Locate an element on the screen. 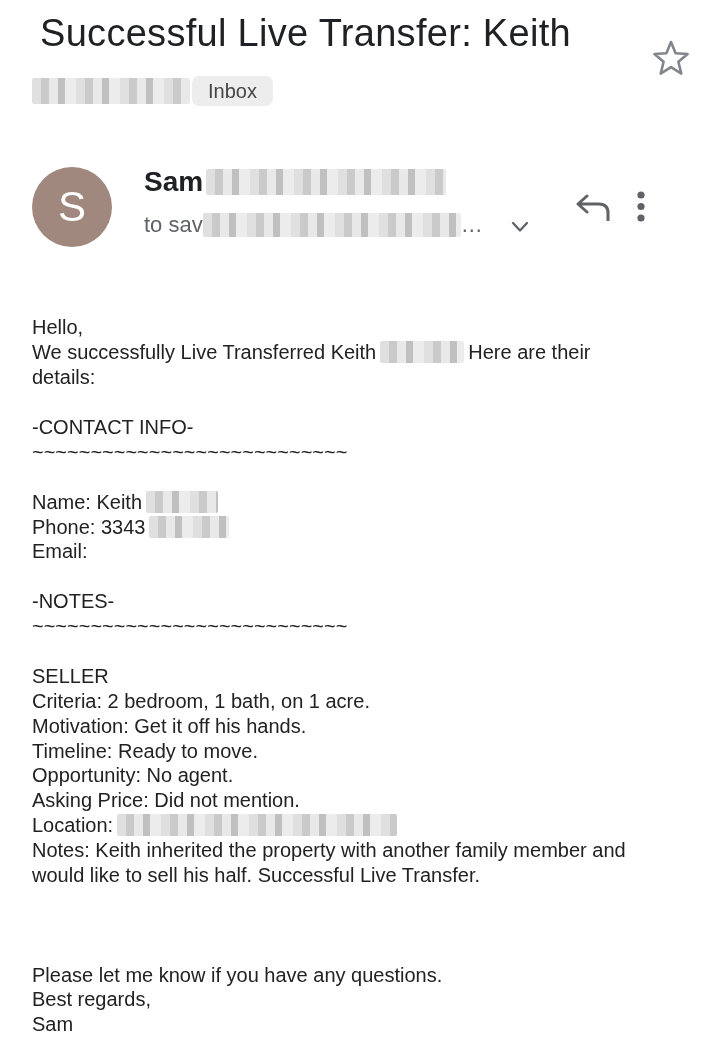  chevron-icon is located at coordinates (520, 227).